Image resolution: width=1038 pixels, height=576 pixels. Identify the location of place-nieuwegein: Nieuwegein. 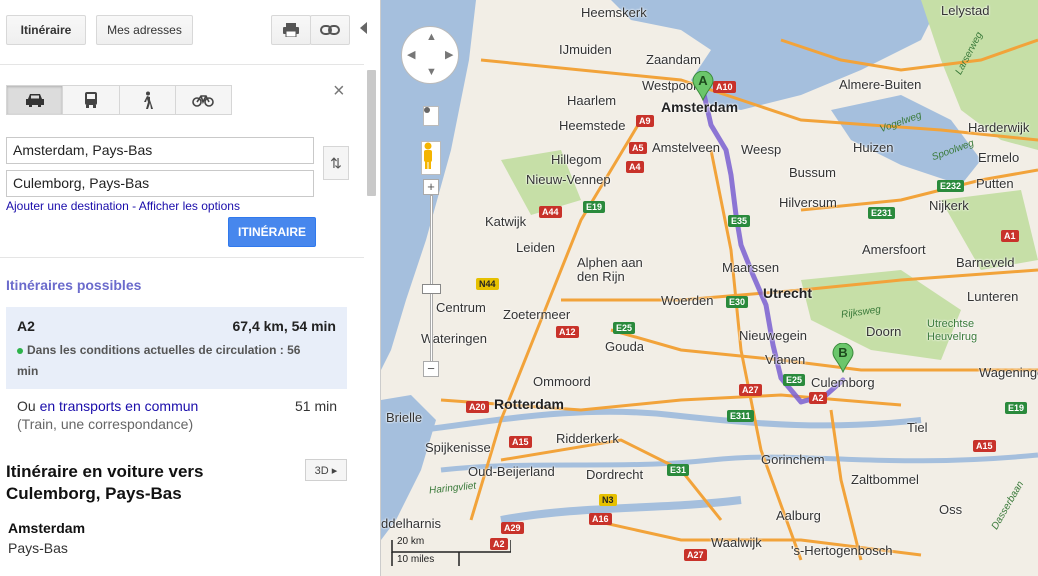
(773, 335).